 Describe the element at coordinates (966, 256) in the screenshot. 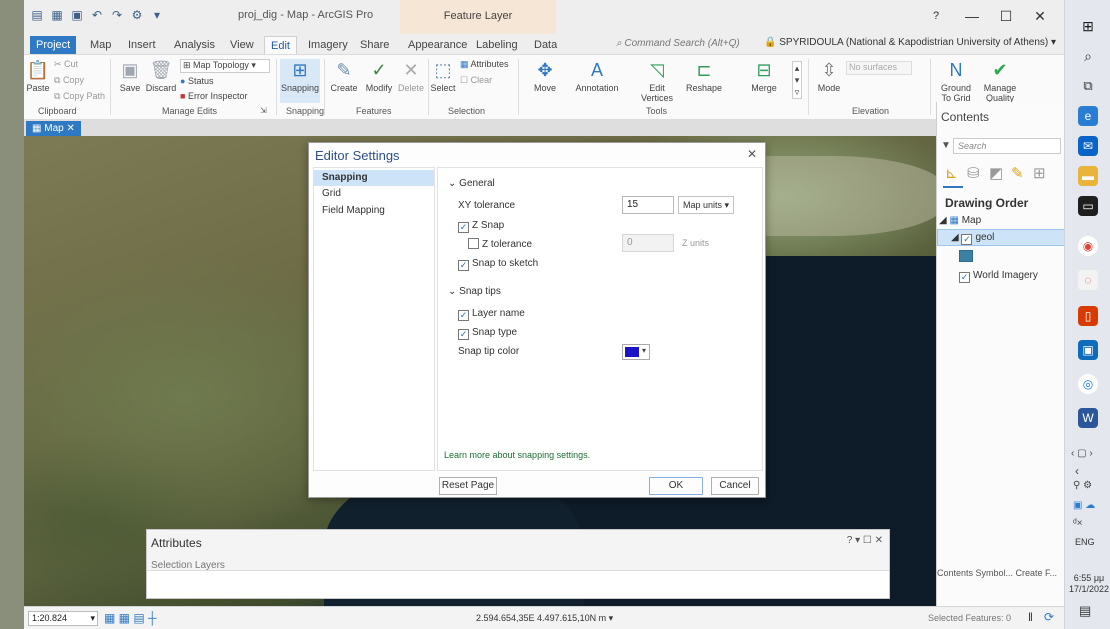

I see `geol-symbol-swatch` at that location.